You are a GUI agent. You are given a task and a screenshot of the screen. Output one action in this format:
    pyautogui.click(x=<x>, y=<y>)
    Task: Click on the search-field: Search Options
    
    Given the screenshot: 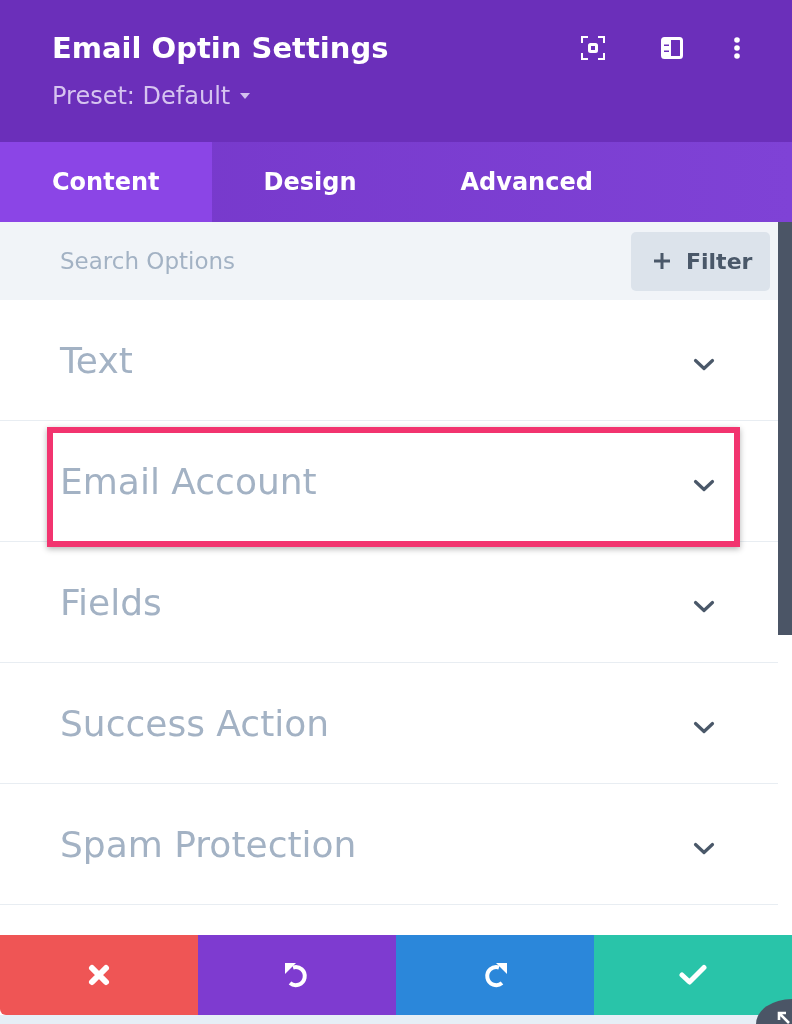 What is the action you would take?
    pyautogui.click(x=315, y=261)
    